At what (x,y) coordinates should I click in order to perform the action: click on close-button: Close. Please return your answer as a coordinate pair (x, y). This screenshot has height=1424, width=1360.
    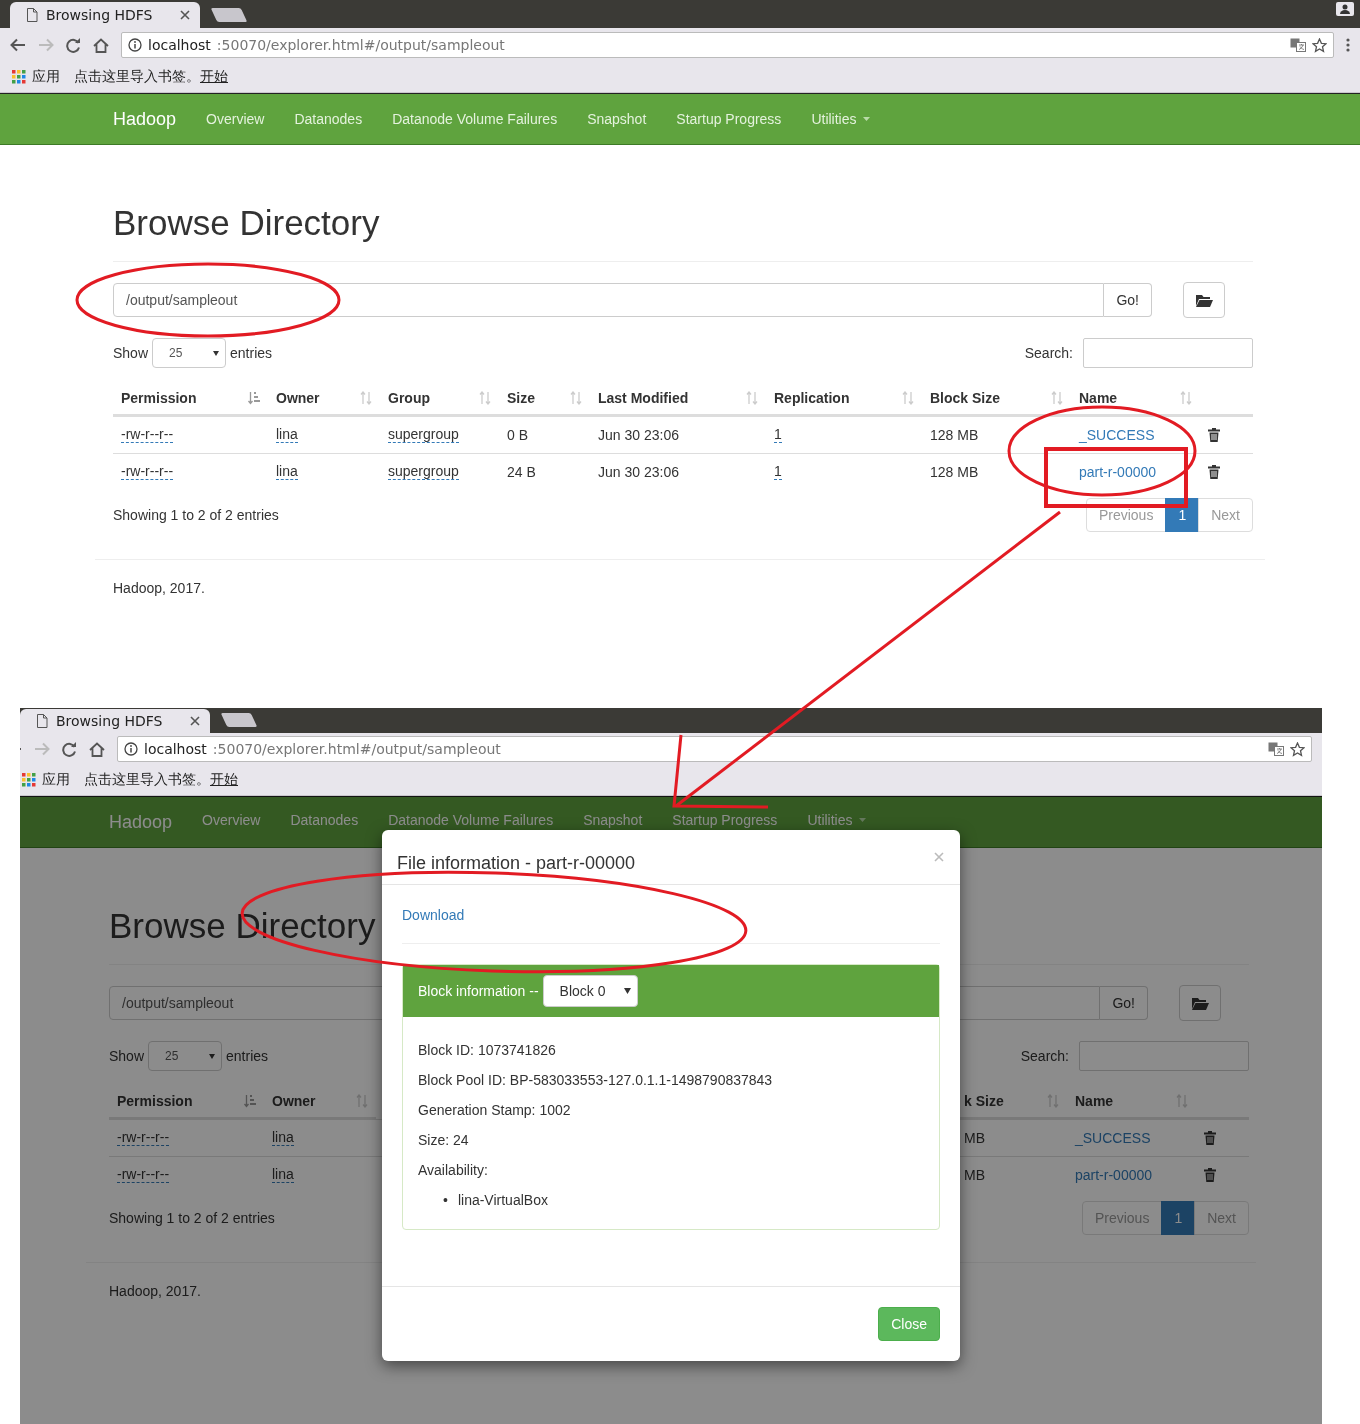
    Looking at the image, I should click on (909, 1324).